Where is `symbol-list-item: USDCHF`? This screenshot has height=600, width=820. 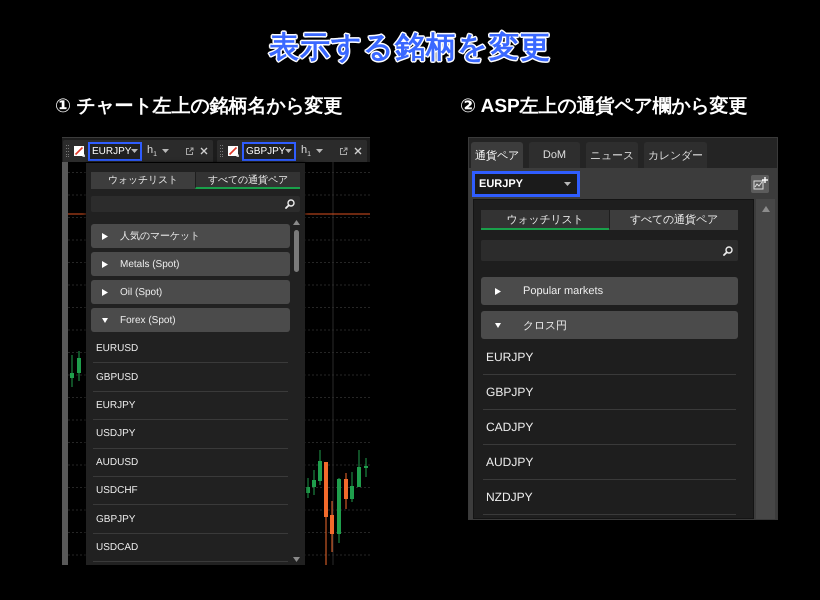 symbol-list-item: USDCHF is located at coordinates (190, 491).